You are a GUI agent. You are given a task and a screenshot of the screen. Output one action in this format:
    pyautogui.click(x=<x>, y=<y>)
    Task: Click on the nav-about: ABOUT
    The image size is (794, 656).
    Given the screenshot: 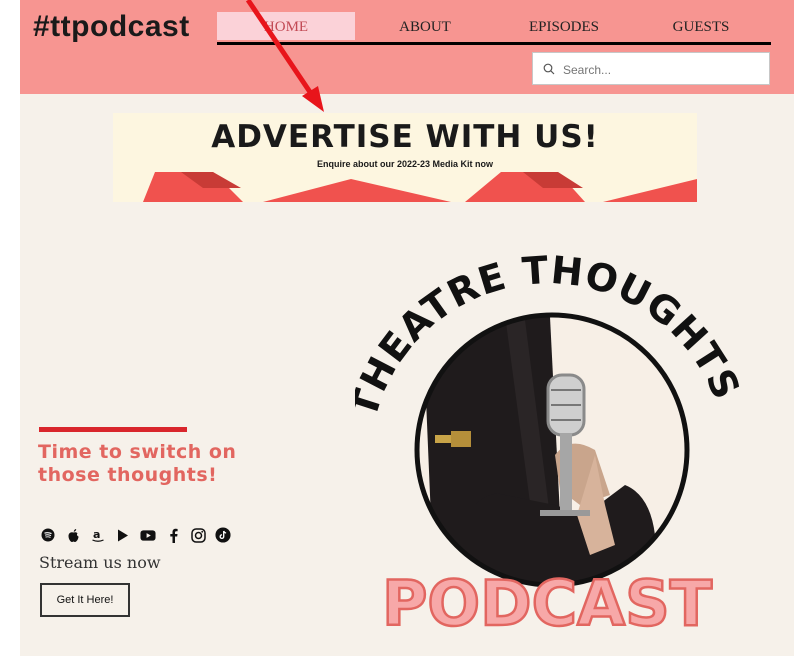 What is the action you would take?
    pyautogui.click(x=425, y=26)
    